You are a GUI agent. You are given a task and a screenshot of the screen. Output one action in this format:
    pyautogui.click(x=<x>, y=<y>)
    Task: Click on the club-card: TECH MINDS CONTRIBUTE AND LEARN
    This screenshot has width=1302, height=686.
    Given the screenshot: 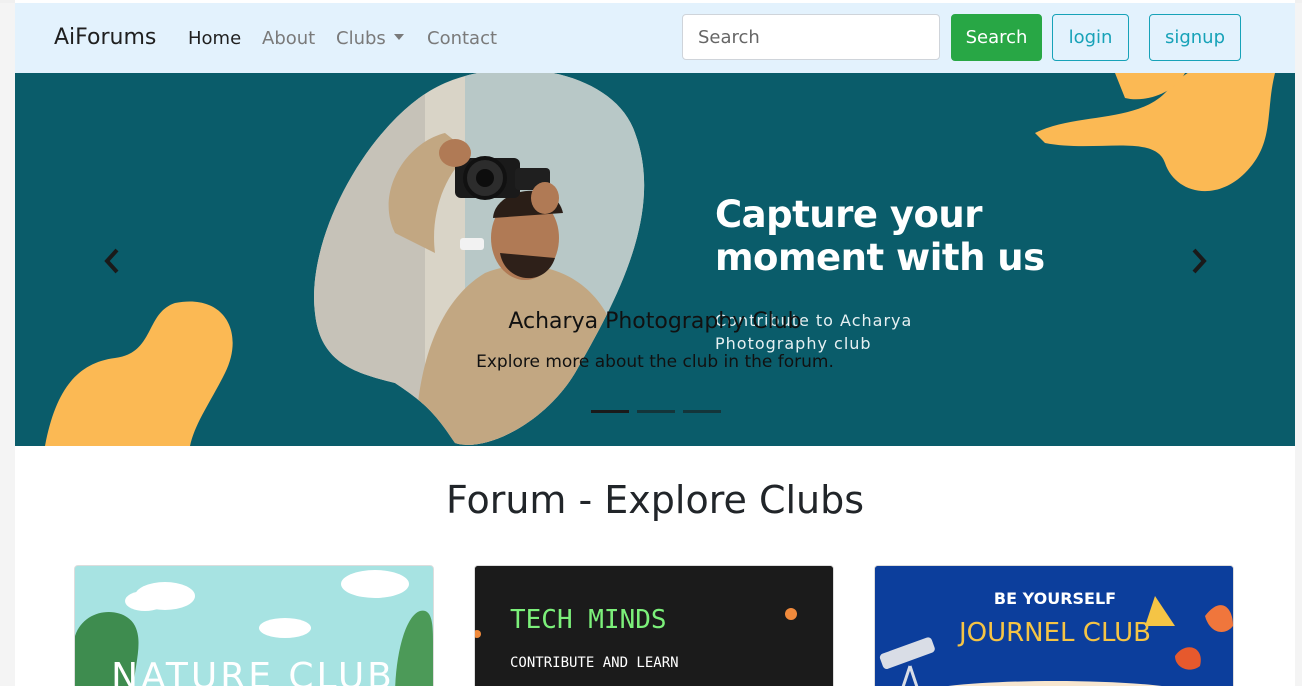 What is the action you would take?
    pyautogui.click(x=654, y=625)
    